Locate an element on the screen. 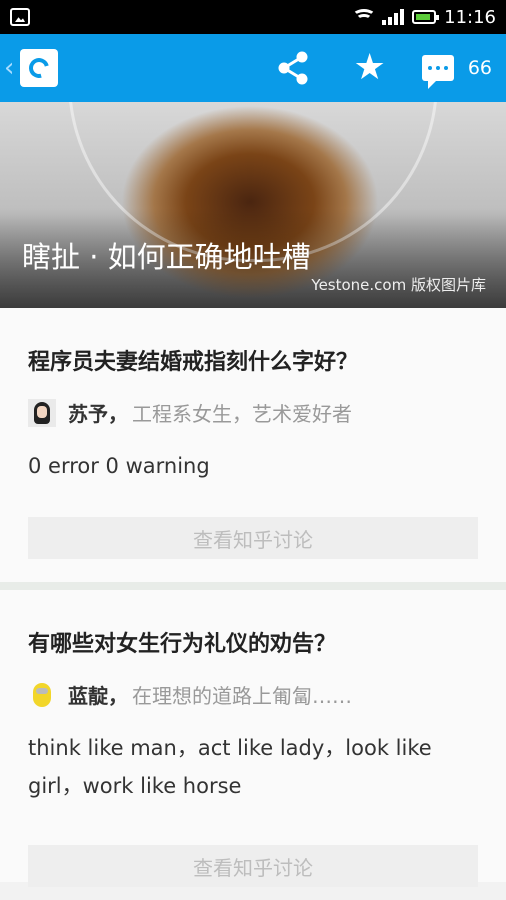 The width and height of the screenshot is (506, 900). battery-icon is located at coordinates (426, 17).